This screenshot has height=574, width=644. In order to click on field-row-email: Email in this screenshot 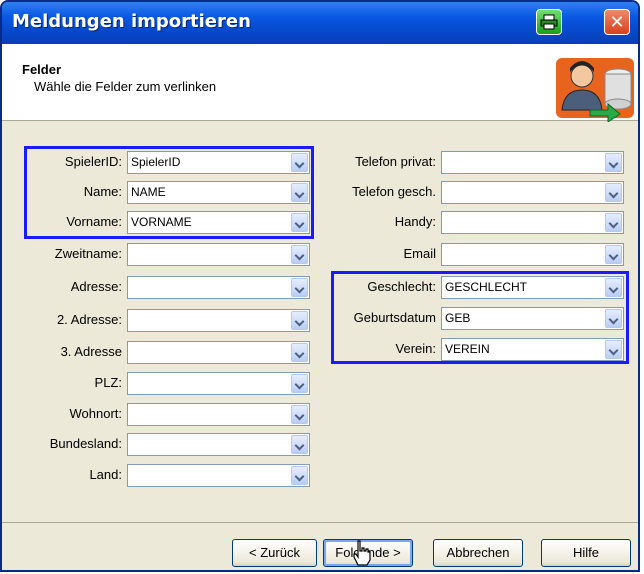, I will do `click(477, 254)`.